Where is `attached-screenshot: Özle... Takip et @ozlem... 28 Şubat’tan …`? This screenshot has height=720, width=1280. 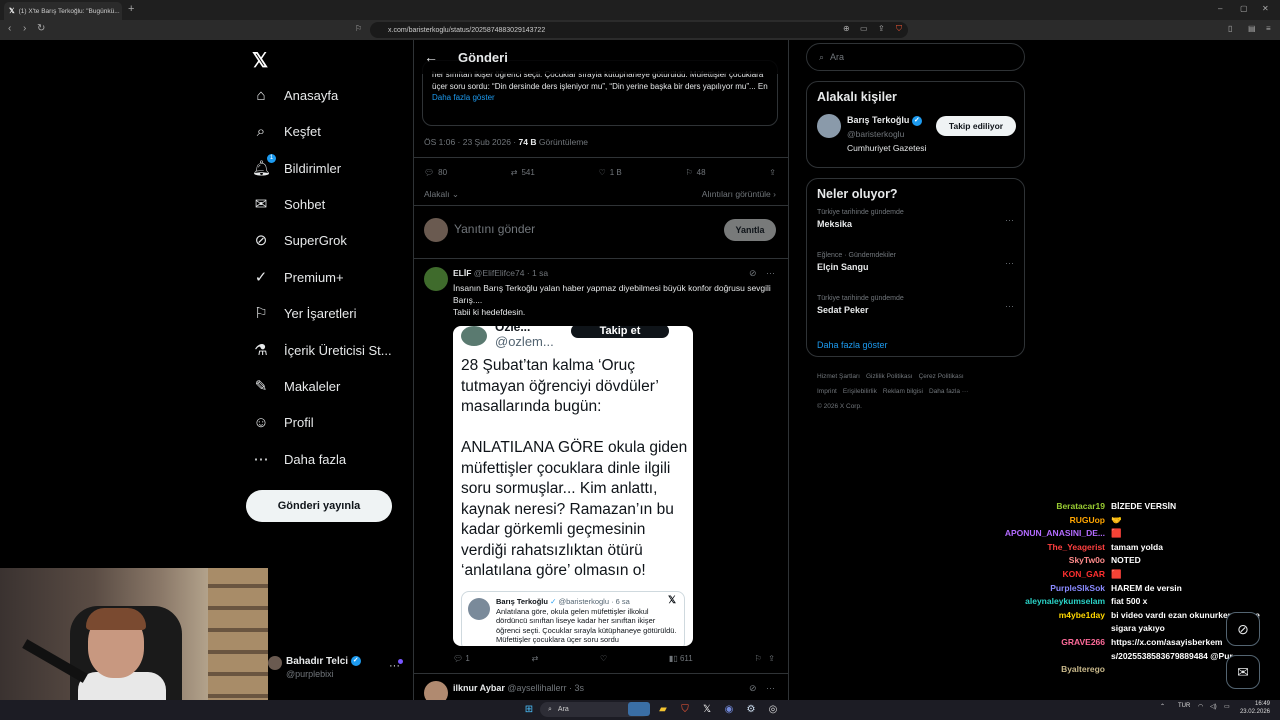 attached-screenshot: Özle... Takip et @ozlem... 28 Şubat’tan … is located at coordinates (573, 486).